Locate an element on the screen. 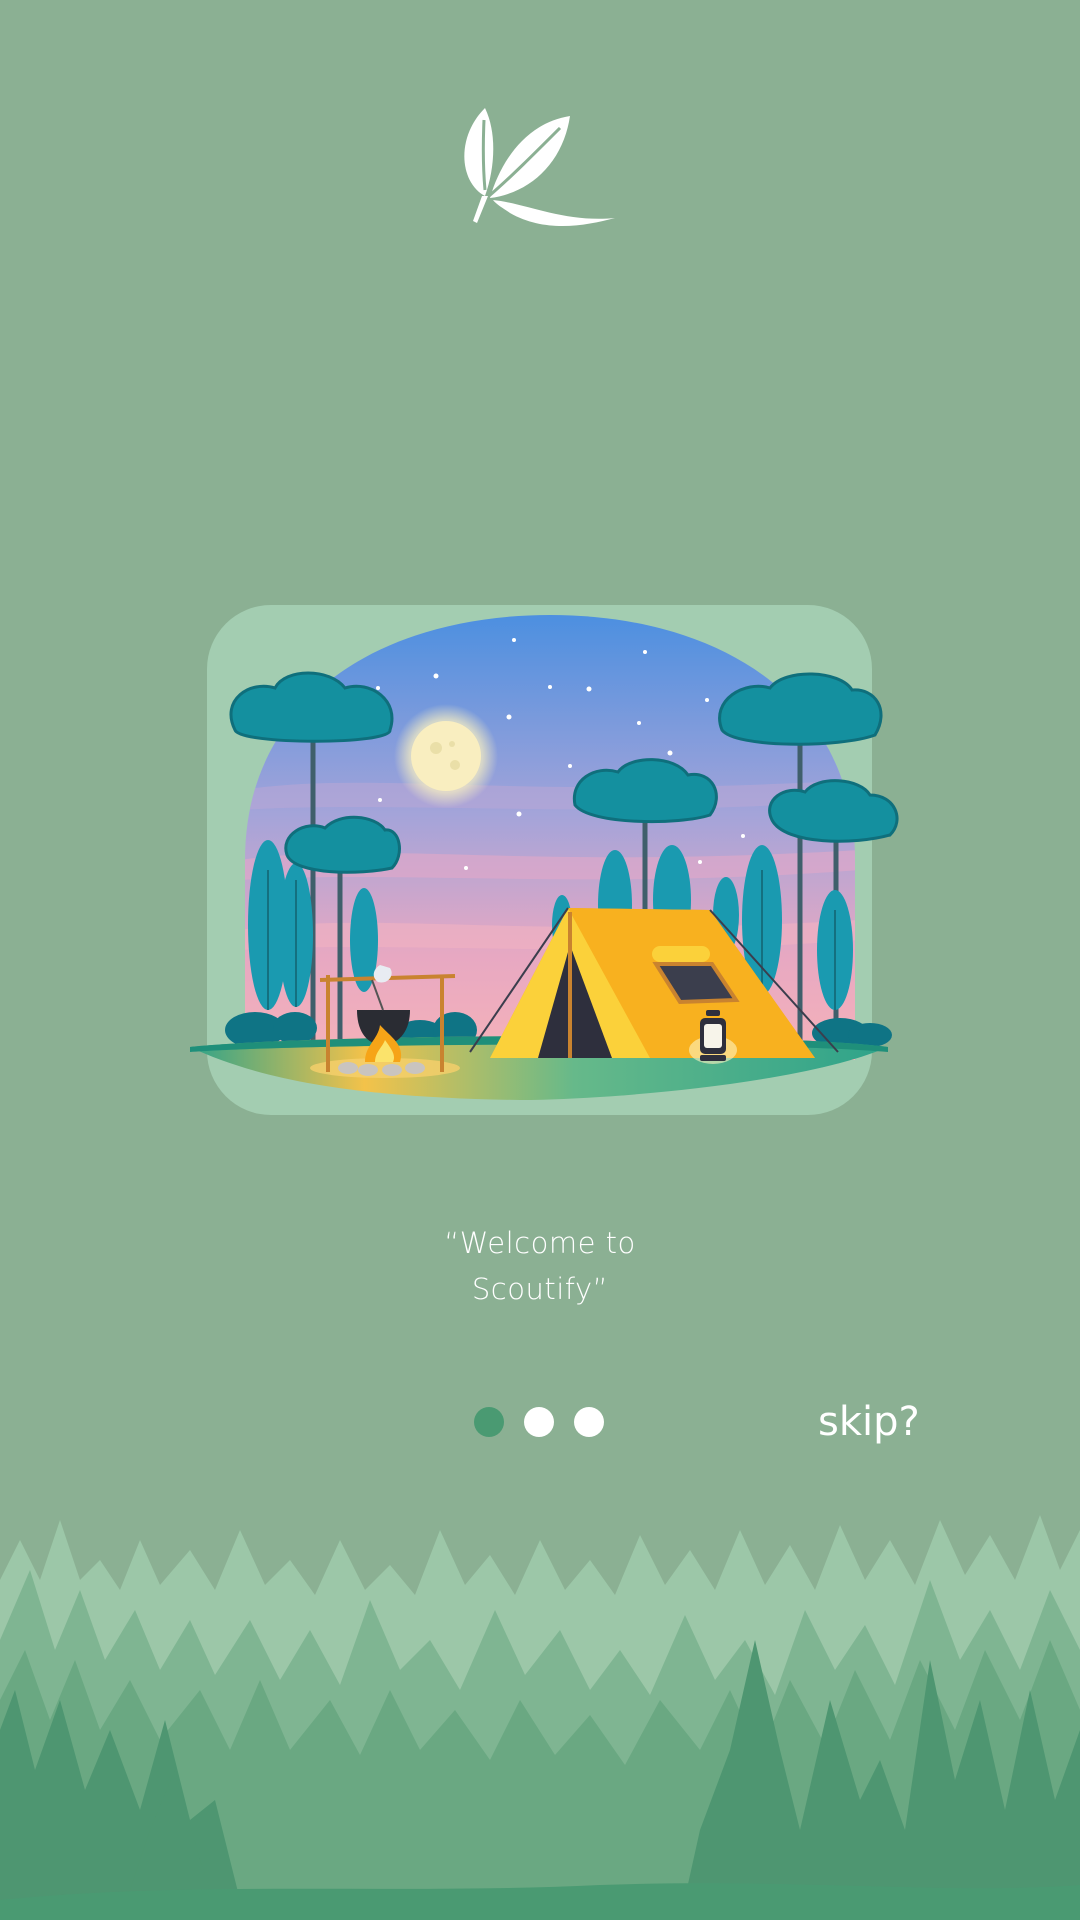  leaf-logo-icon is located at coordinates (539, 167).